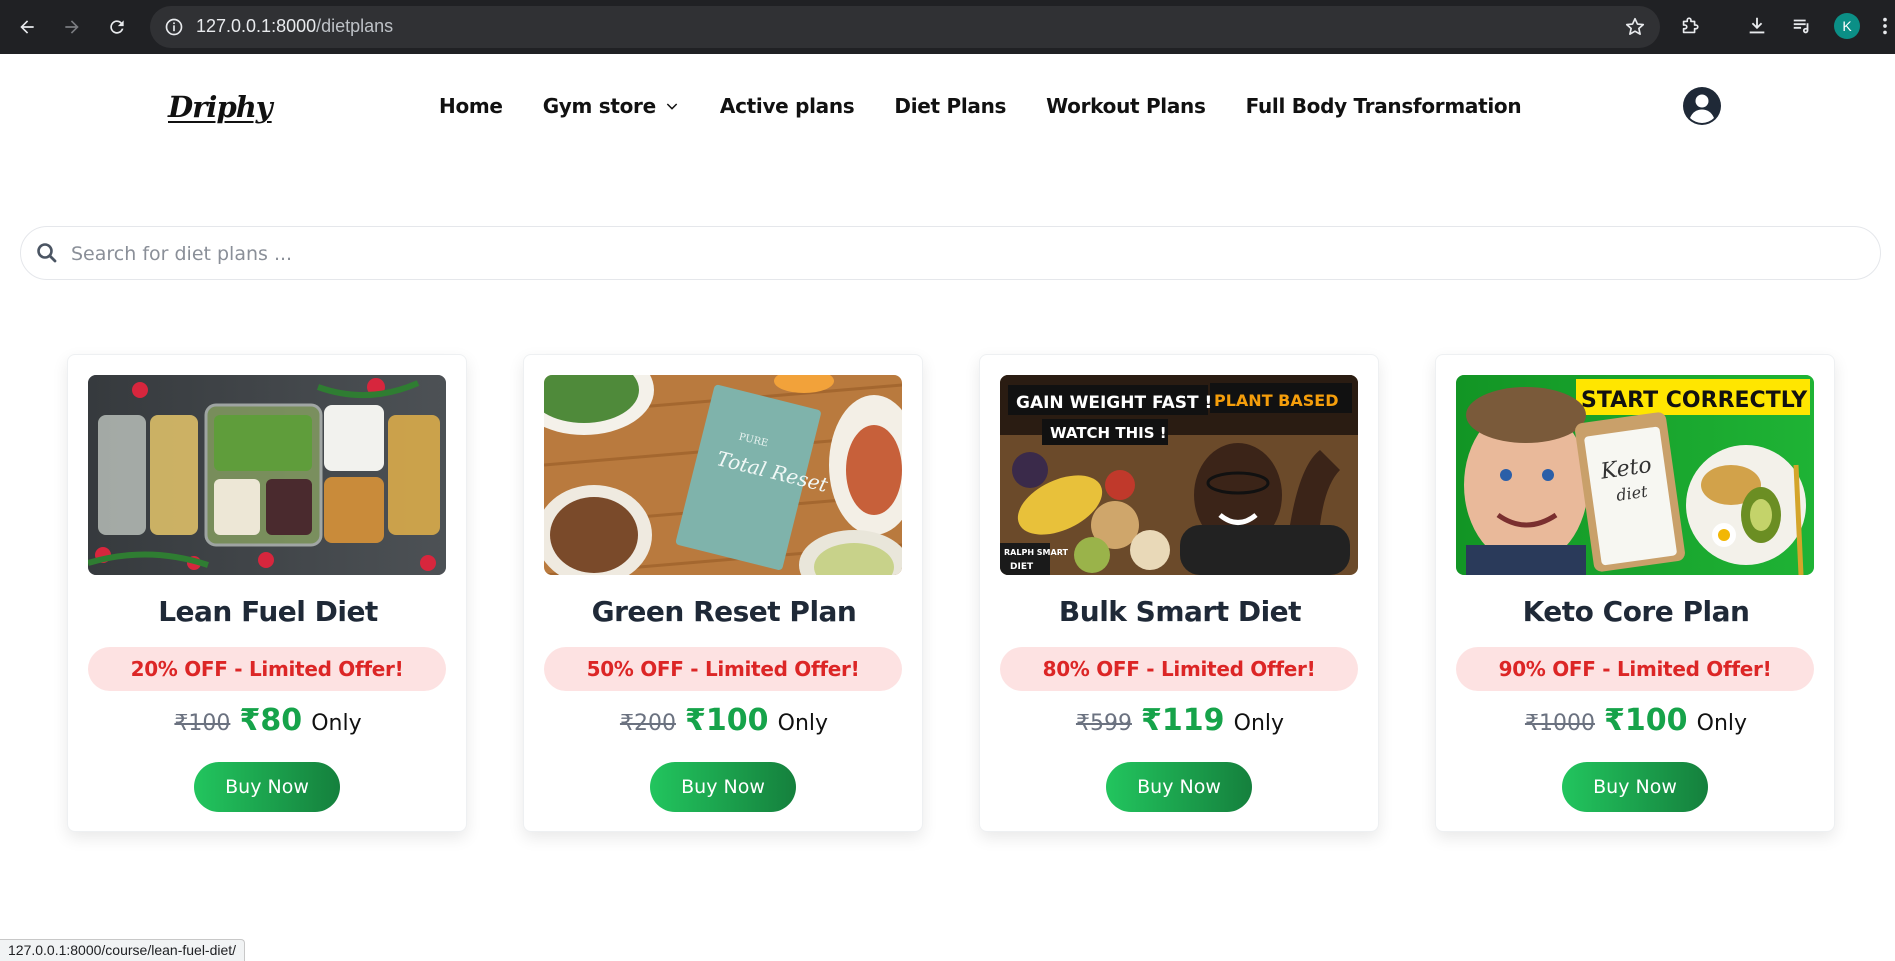 The height and width of the screenshot is (961, 1895). Describe the element at coordinates (1559, 723) in the screenshot. I see `old-price: ₹1000` at that location.